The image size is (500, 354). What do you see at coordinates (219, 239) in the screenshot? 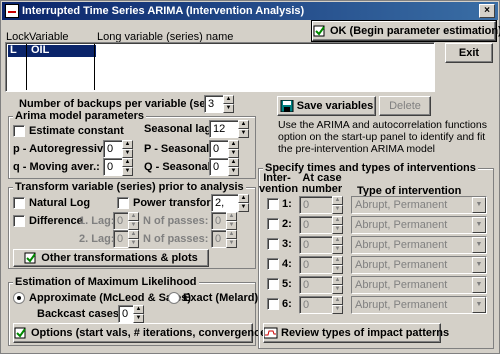
I see `npass2-value: 0` at bounding box center [219, 239].